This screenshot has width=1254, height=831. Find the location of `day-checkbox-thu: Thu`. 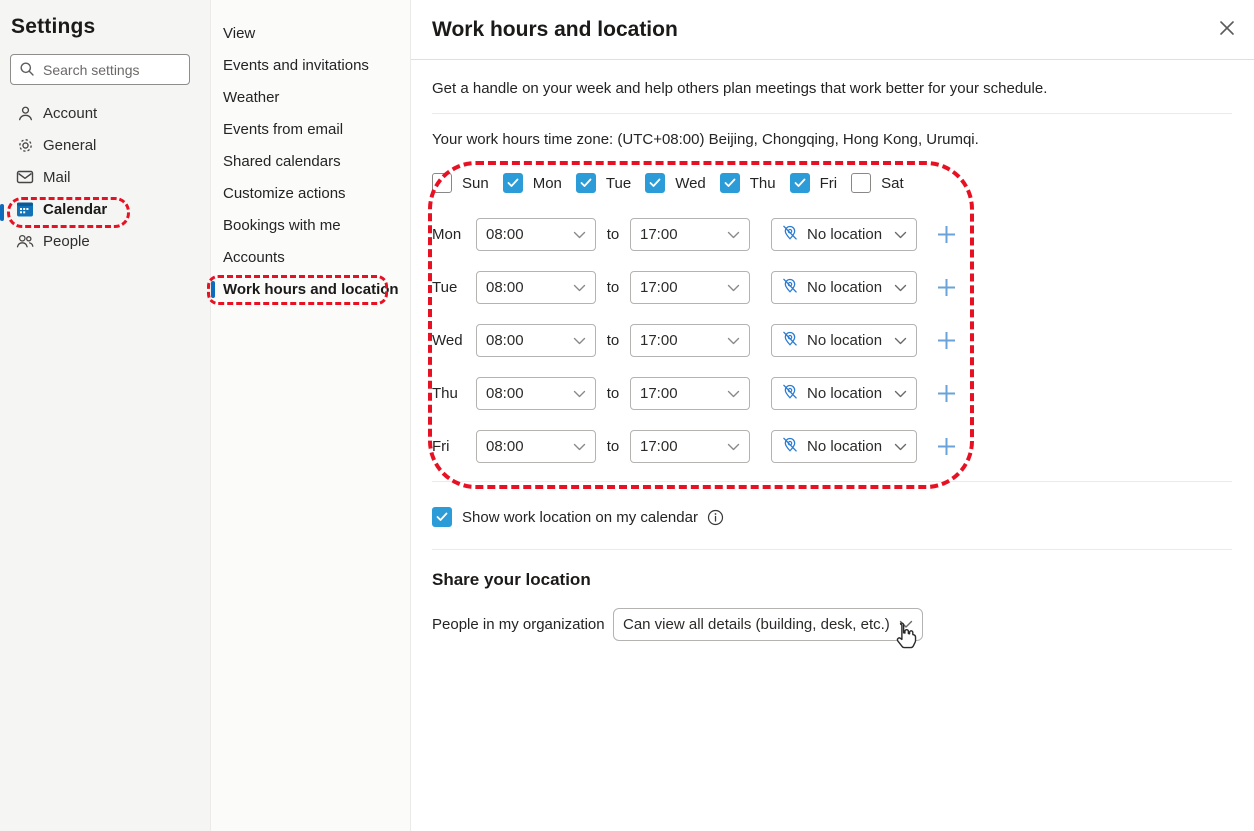

day-checkbox-thu: Thu is located at coordinates (747, 183).